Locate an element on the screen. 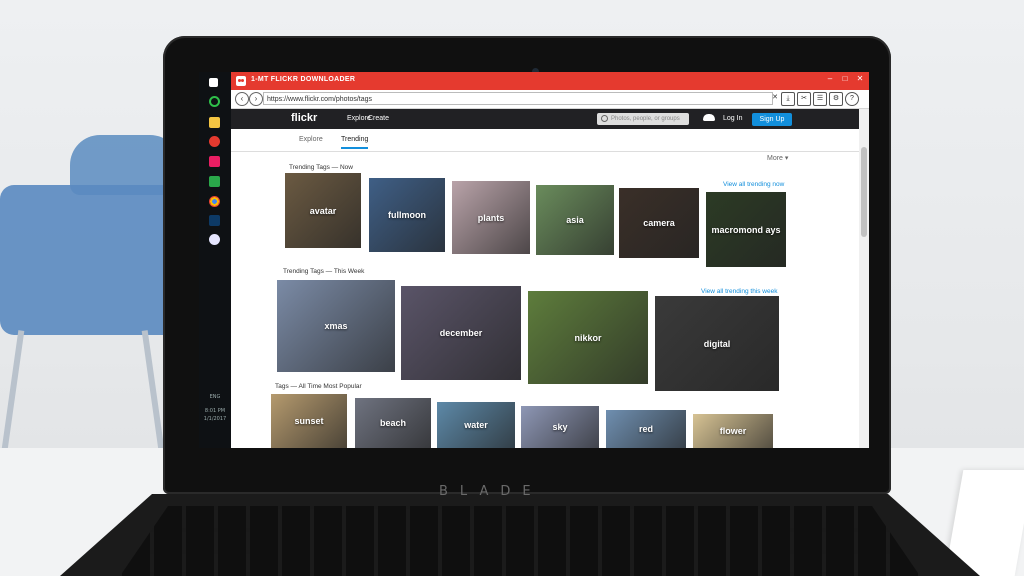 The width and height of the screenshot is (1024, 576). forward-button: › is located at coordinates (256, 99).